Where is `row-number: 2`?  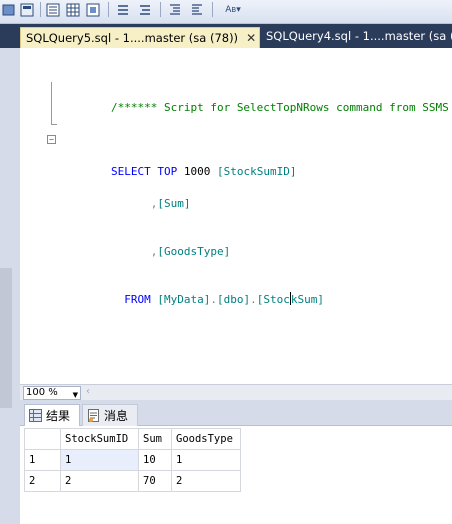
row-number: 2 is located at coordinates (42, 481).